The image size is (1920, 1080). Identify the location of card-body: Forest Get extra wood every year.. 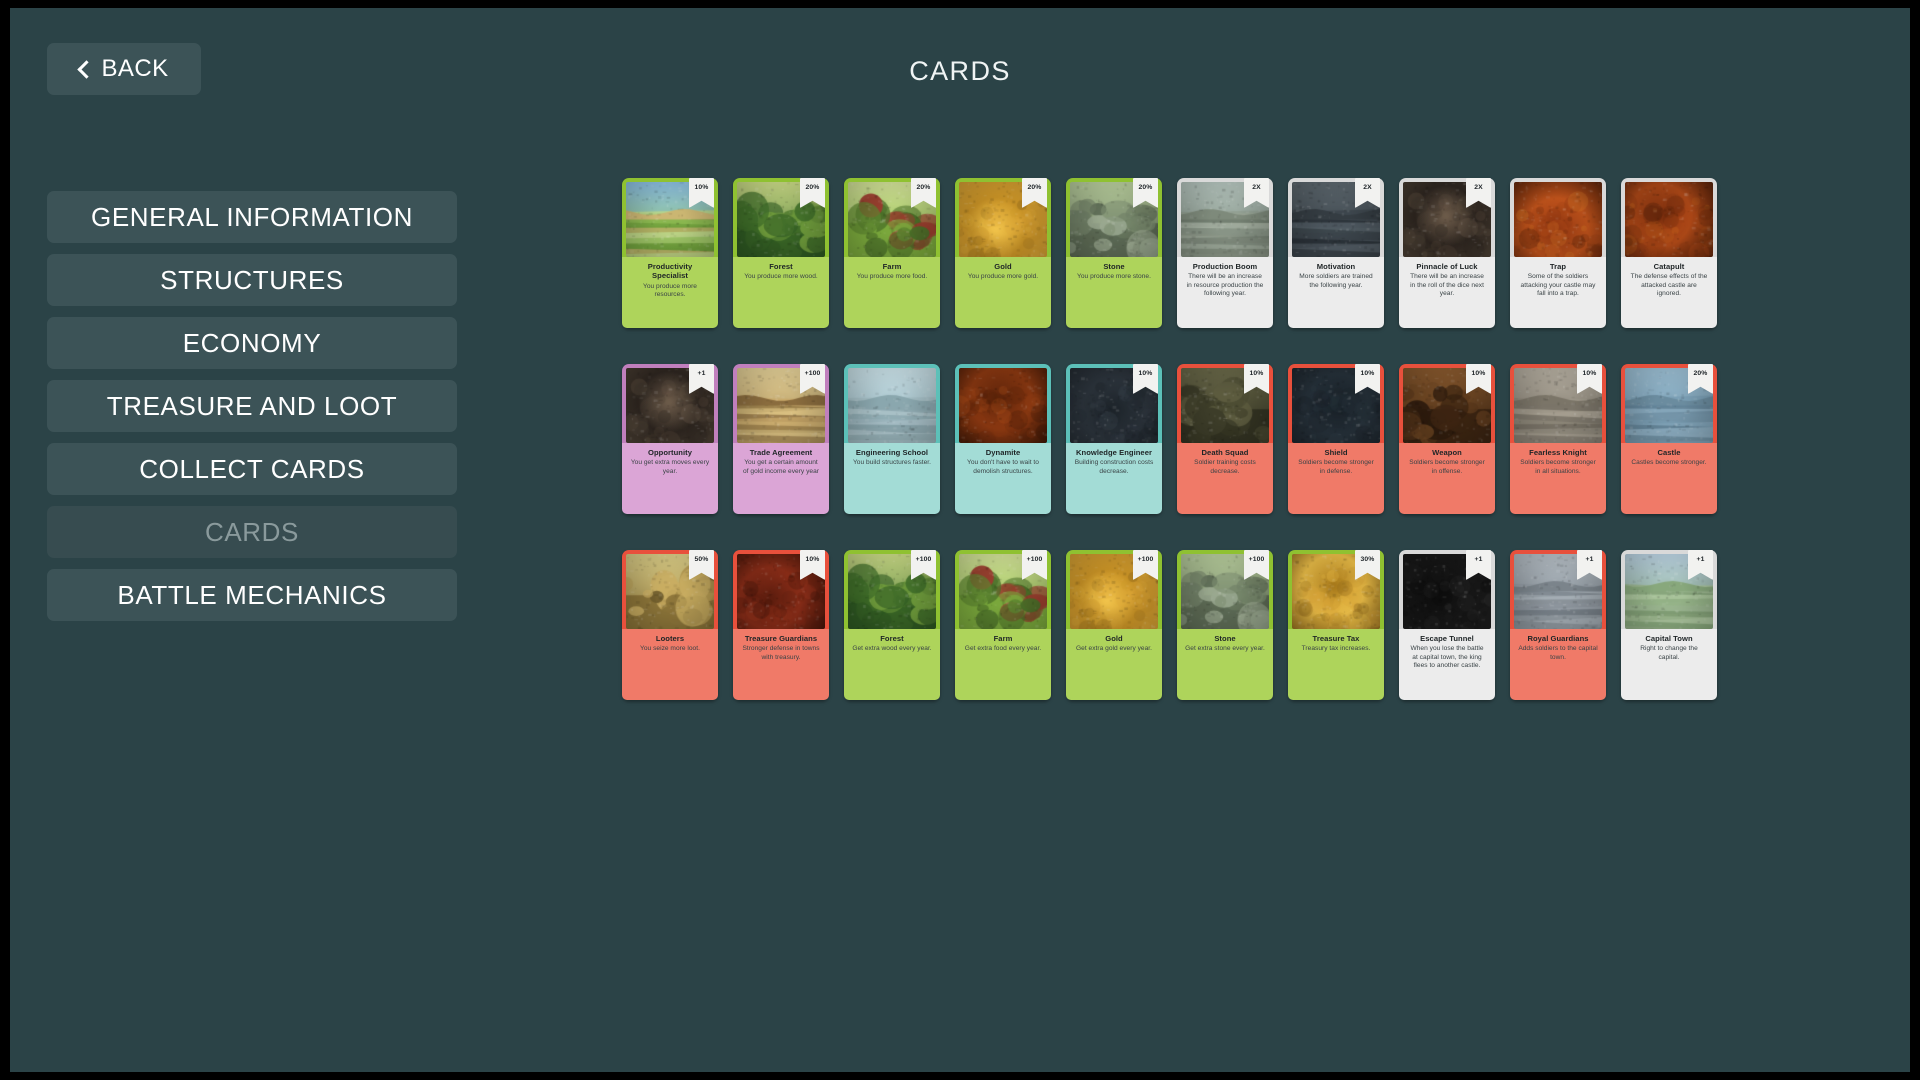
(892, 664).